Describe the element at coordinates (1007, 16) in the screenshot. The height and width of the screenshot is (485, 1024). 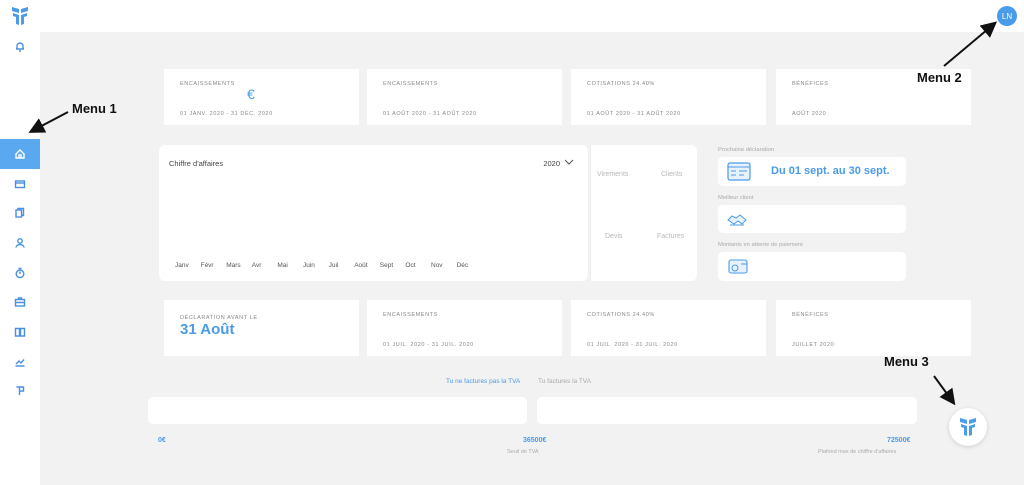
I see `avatar: LN` at that location.